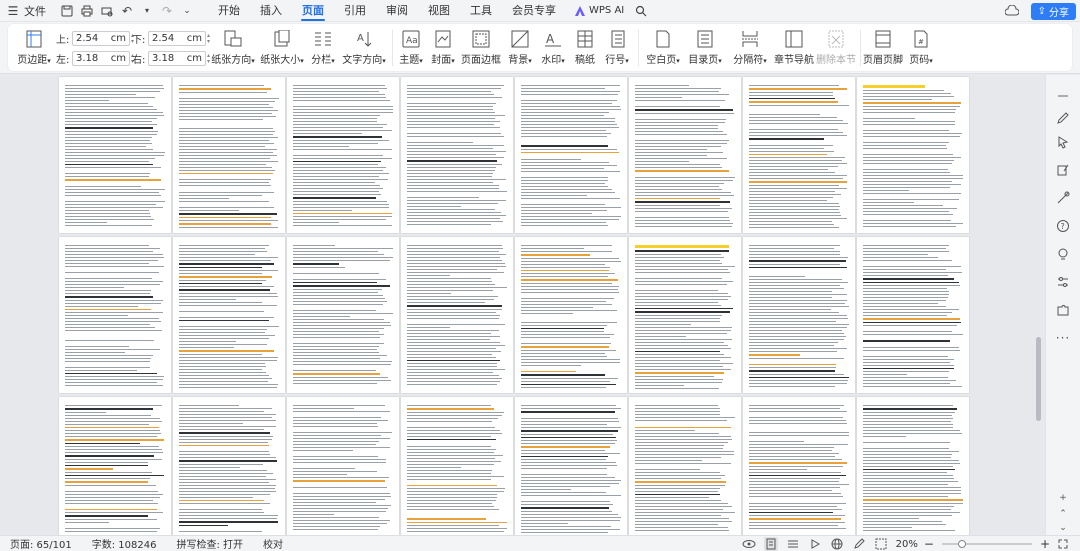  What do you see at coordinates (1012, 11) in the screenshot?
I see `cloud-icon` at bounding box center [1012, 11].